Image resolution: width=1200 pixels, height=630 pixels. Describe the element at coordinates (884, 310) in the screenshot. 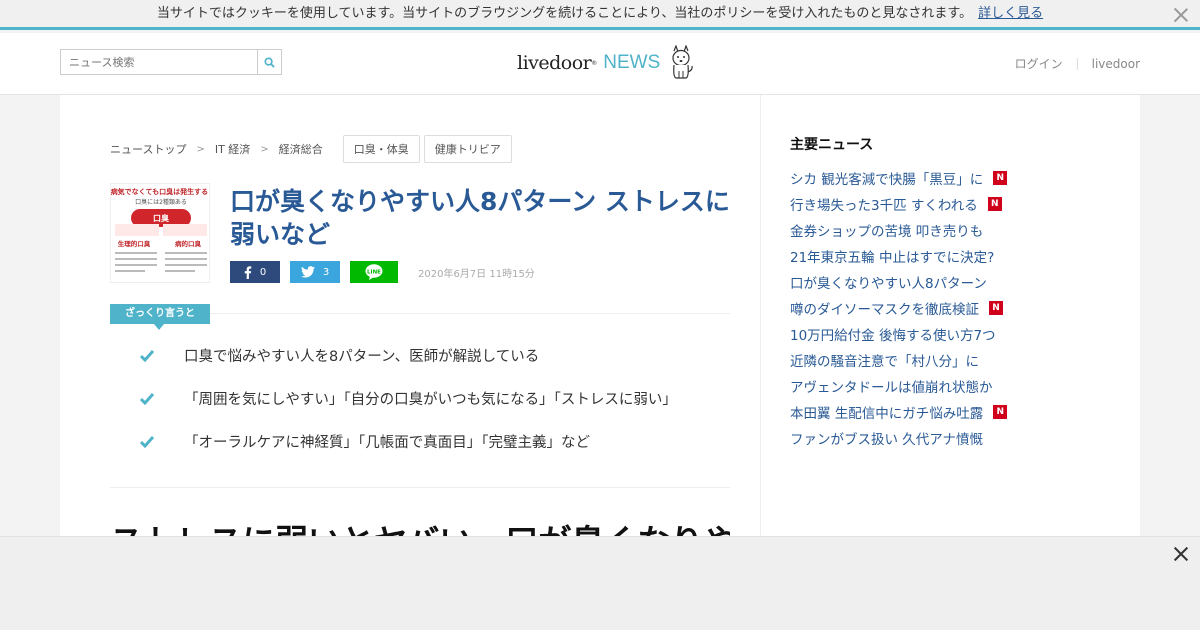

I see `news-item-title: 噂のダイソーマスクを徹底検証` at that location.